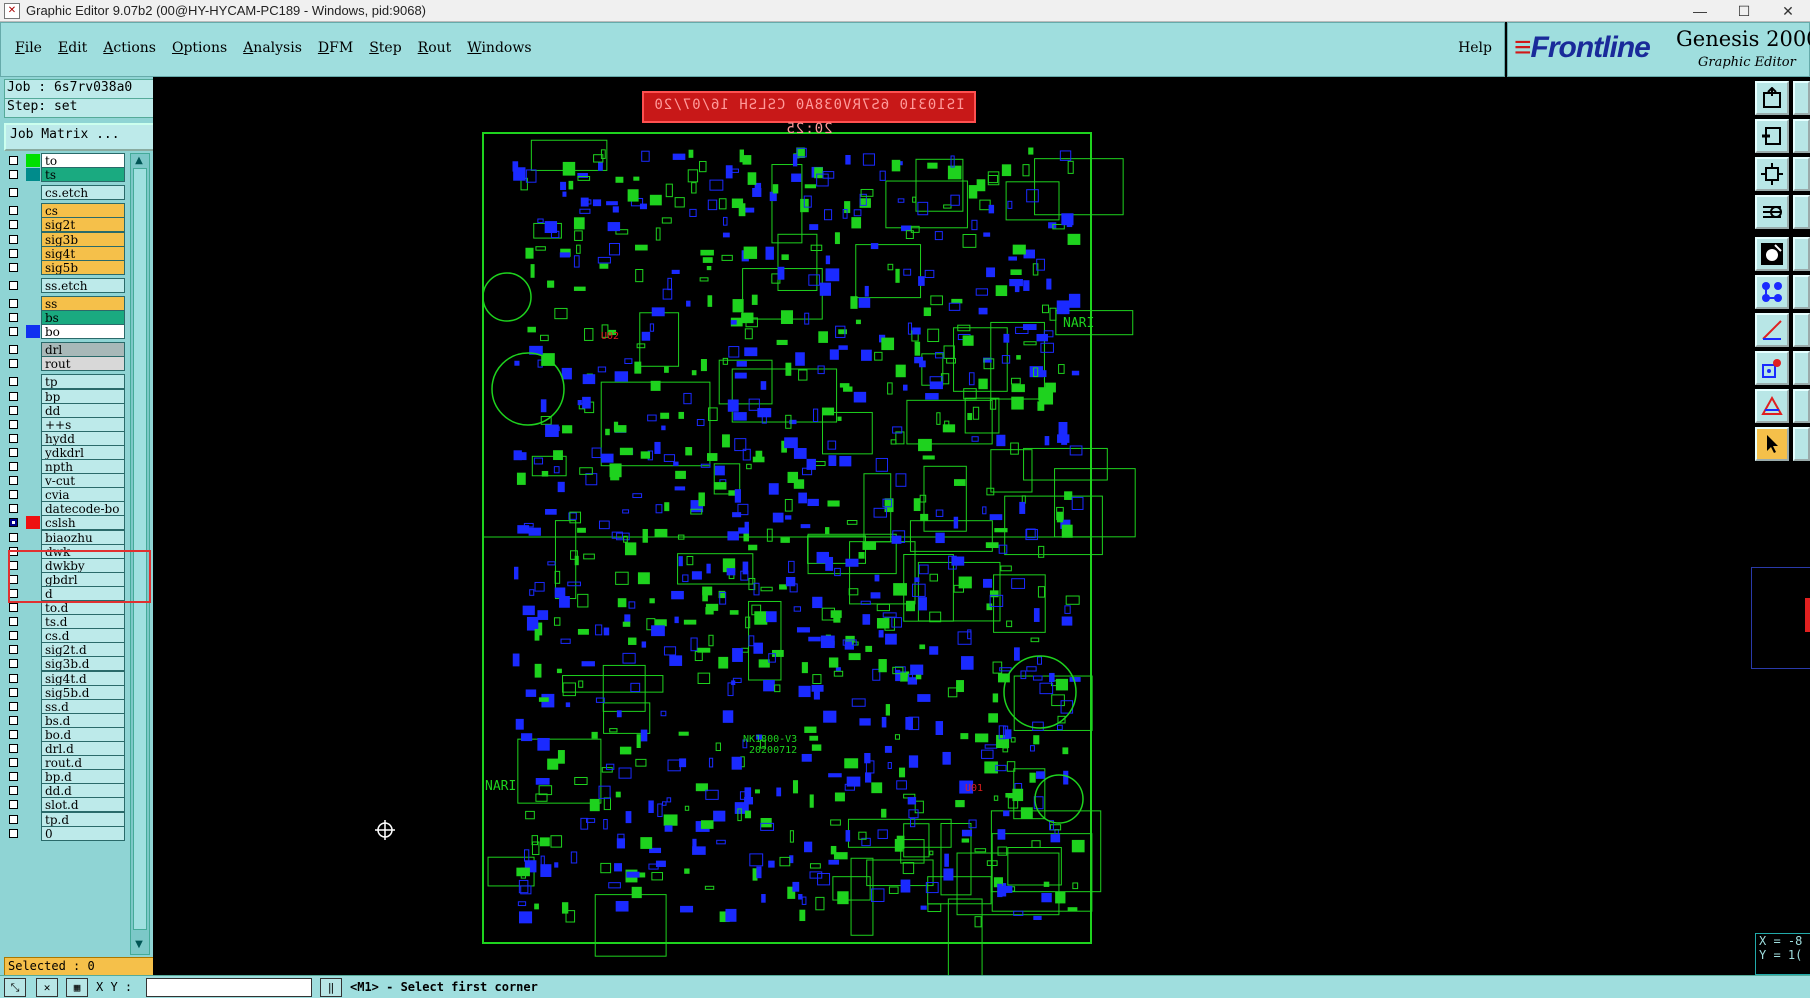 The image size is (1810, 998). I want to click on redraw-button, so click(1772, 212).